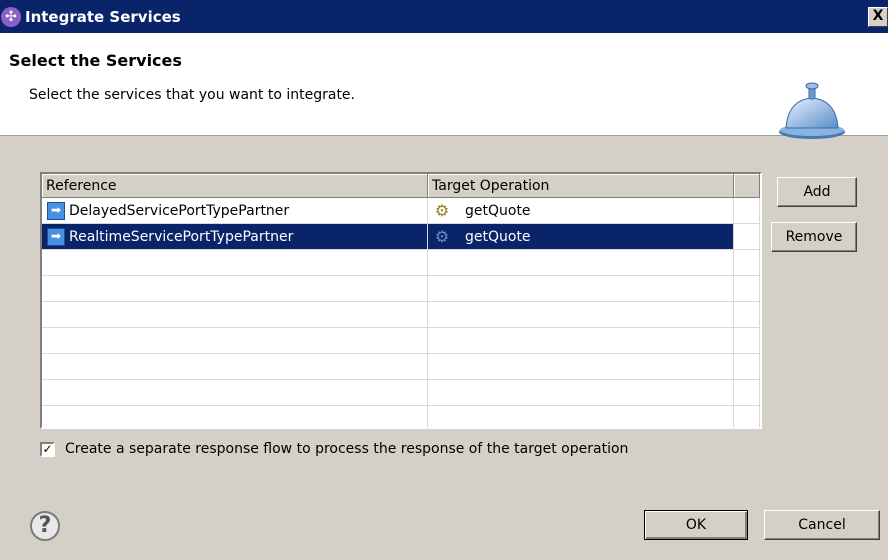 The width and height of the screenshot is (888, 560). I want to click on table-header: Reference Target Operation, so click(401, 186).